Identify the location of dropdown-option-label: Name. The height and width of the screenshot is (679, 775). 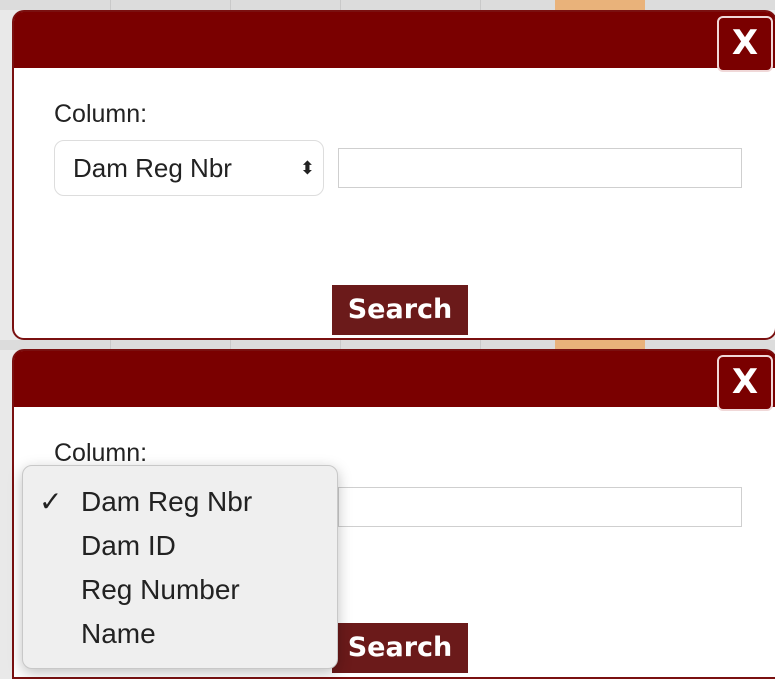
(118, 633).